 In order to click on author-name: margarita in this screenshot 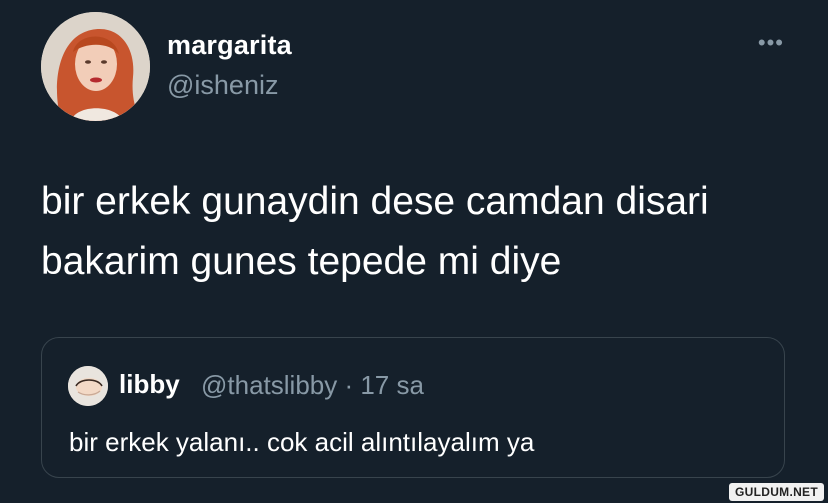, I will do `click(229, 45)`.